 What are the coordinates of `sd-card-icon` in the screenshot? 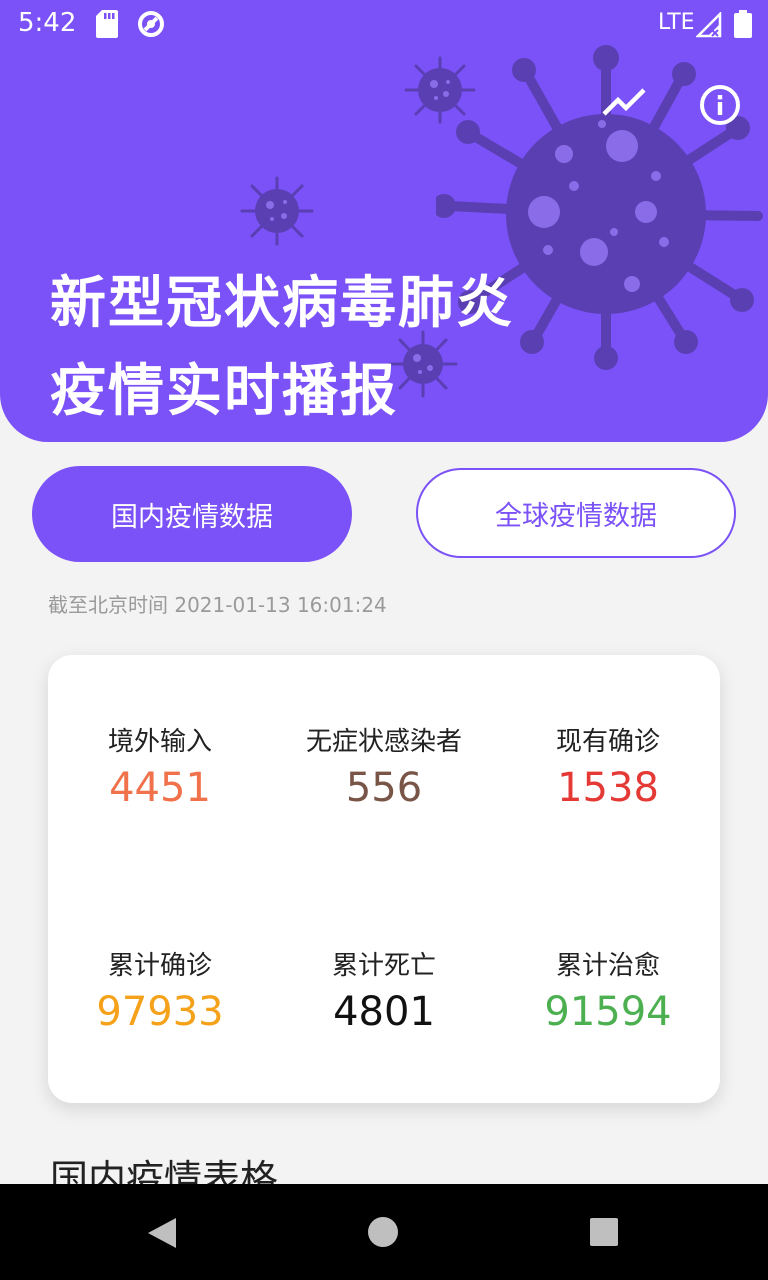 It's located at (107, 24).